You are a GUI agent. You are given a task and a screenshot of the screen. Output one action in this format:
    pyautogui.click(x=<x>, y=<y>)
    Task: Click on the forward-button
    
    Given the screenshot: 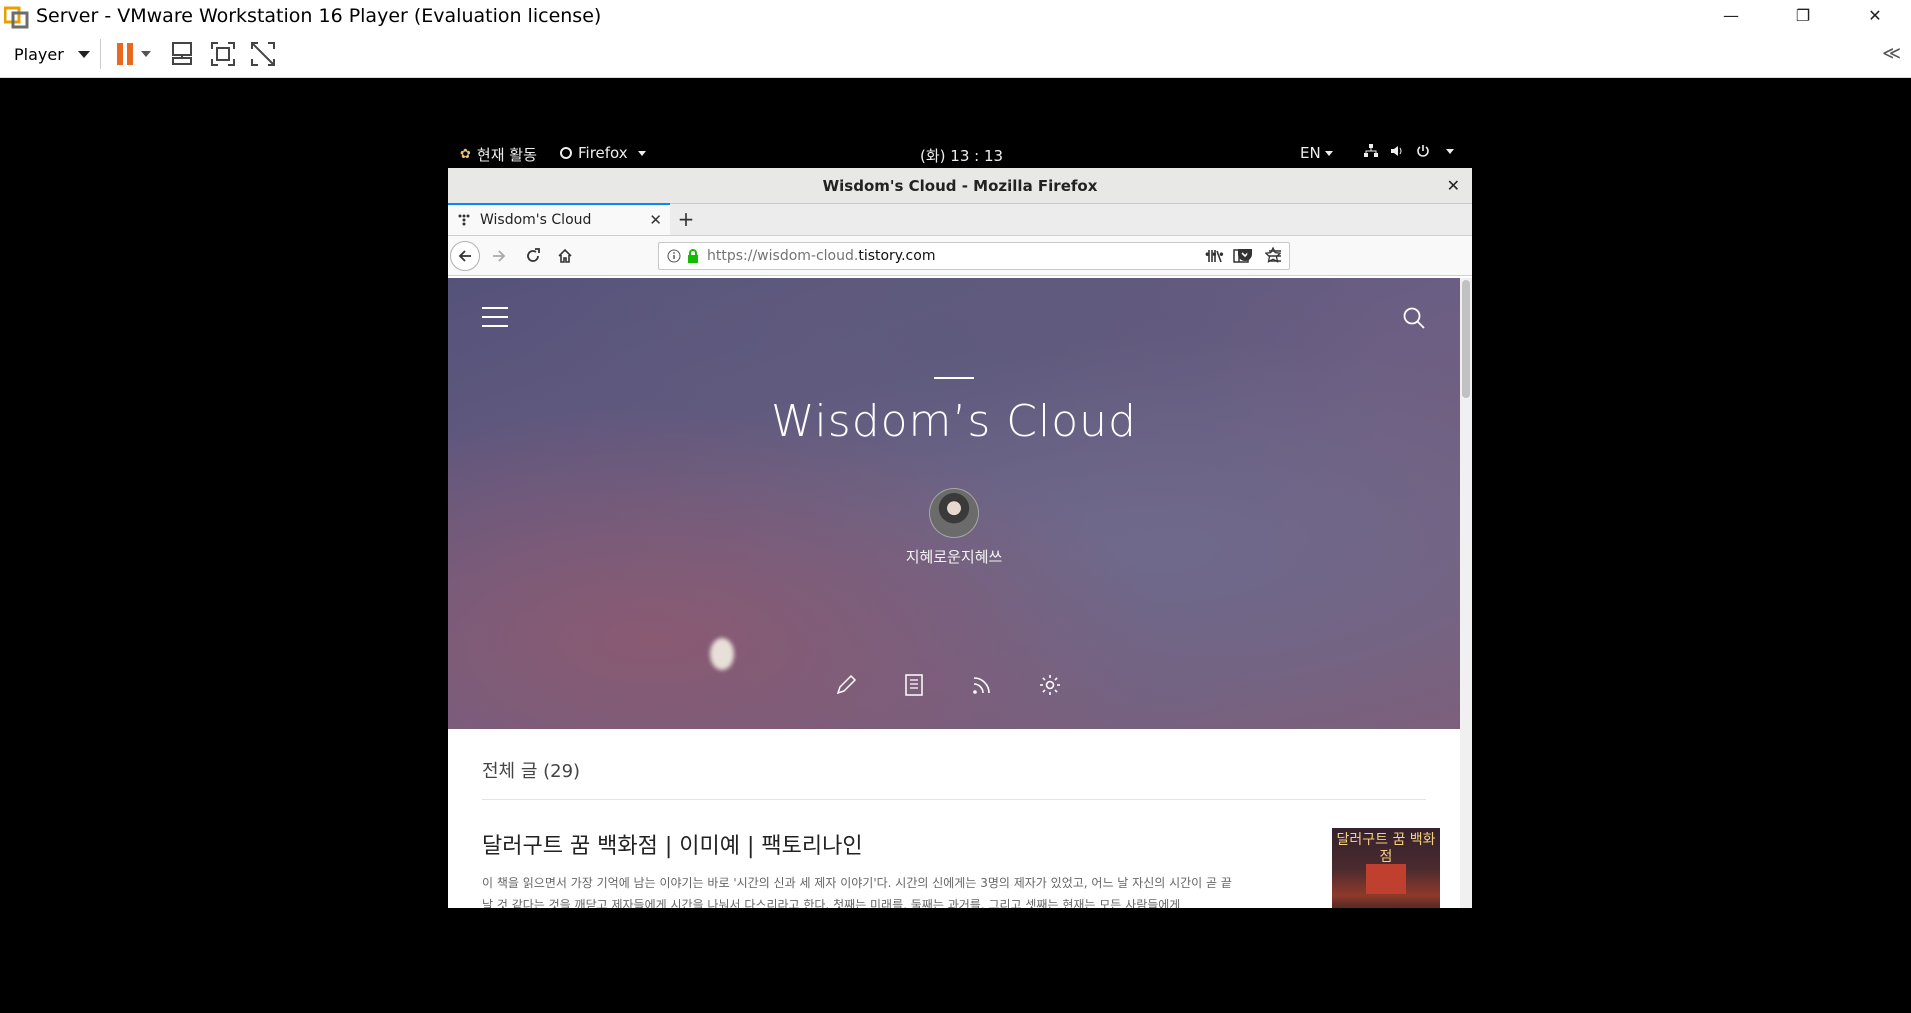 What is the action you would take?
    pyautogui.click(x=499, y=256)
    